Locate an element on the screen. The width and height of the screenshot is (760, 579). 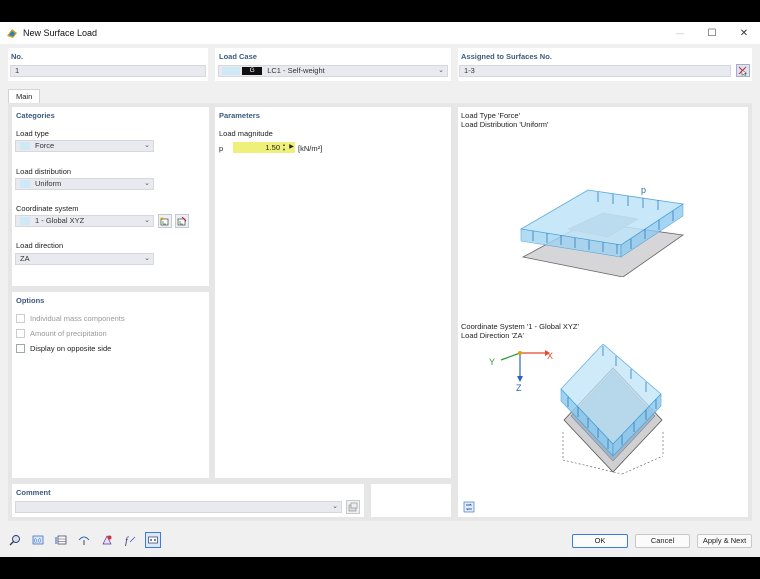
display-on-opposite-side-checkbox: Display on opposite side is located at coordinates (63, 348).